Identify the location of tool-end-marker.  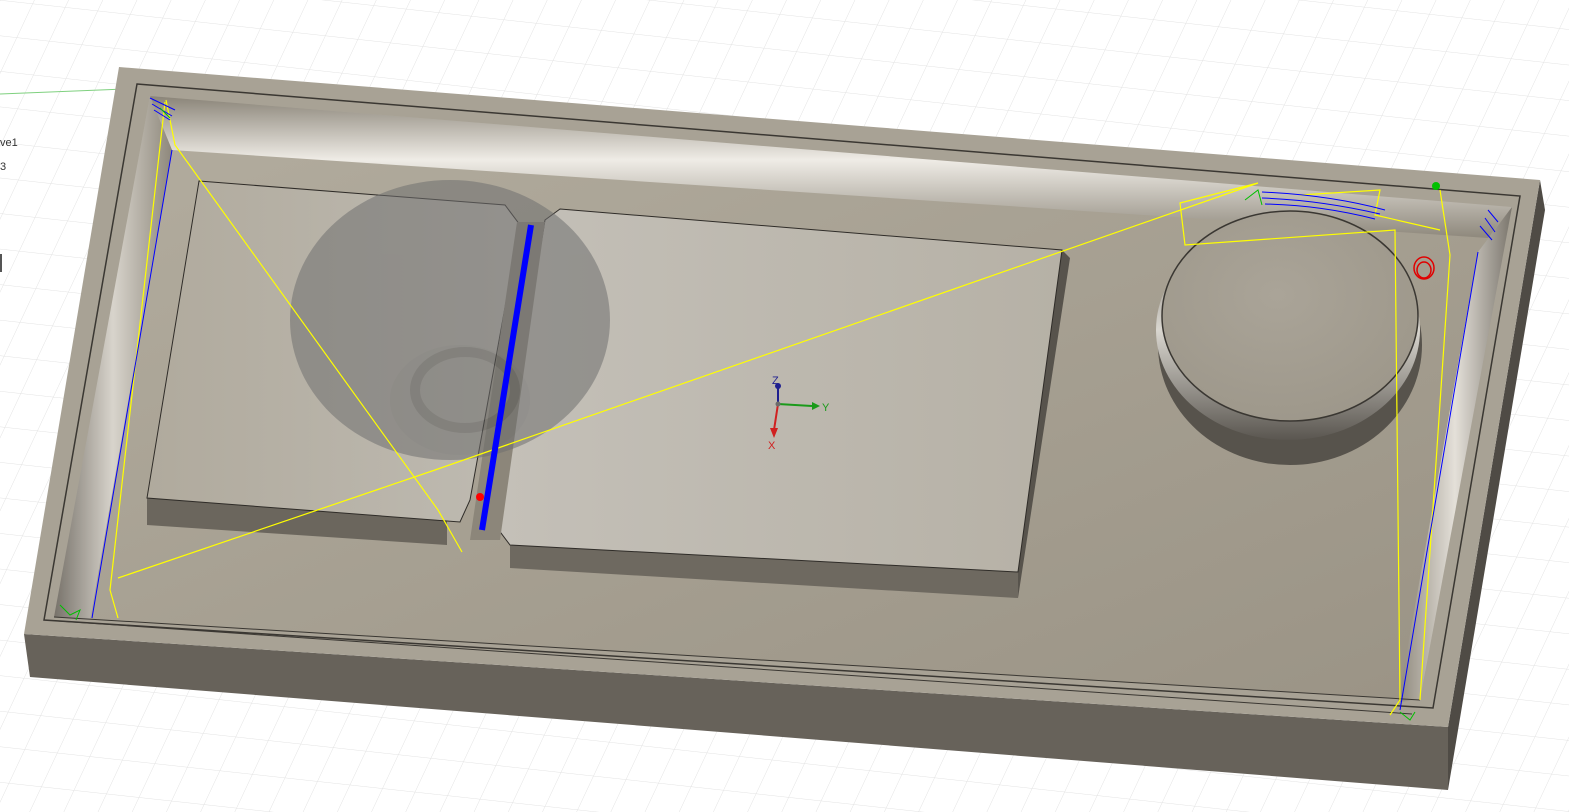
(1436, 186).